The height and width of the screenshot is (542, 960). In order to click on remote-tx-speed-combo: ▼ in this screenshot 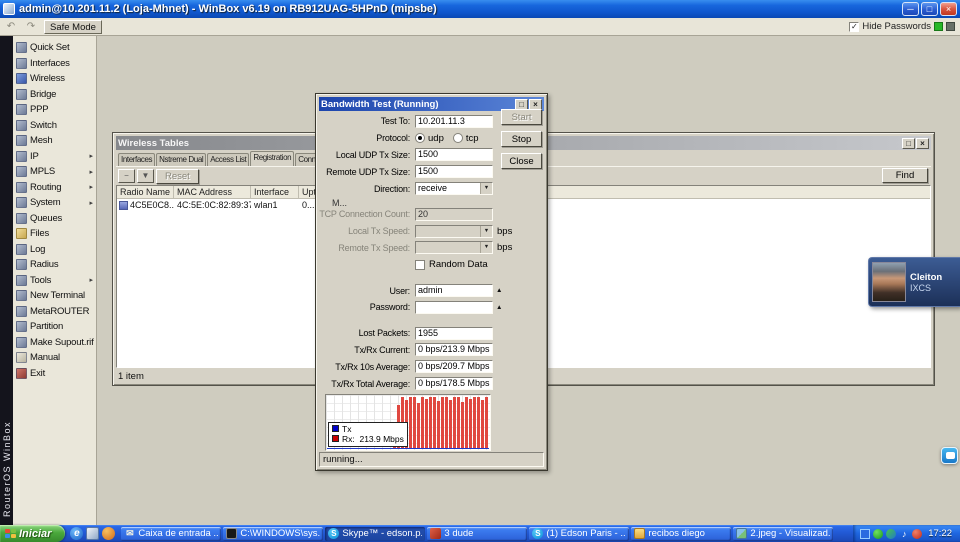, I will do `click(454, 248)`.